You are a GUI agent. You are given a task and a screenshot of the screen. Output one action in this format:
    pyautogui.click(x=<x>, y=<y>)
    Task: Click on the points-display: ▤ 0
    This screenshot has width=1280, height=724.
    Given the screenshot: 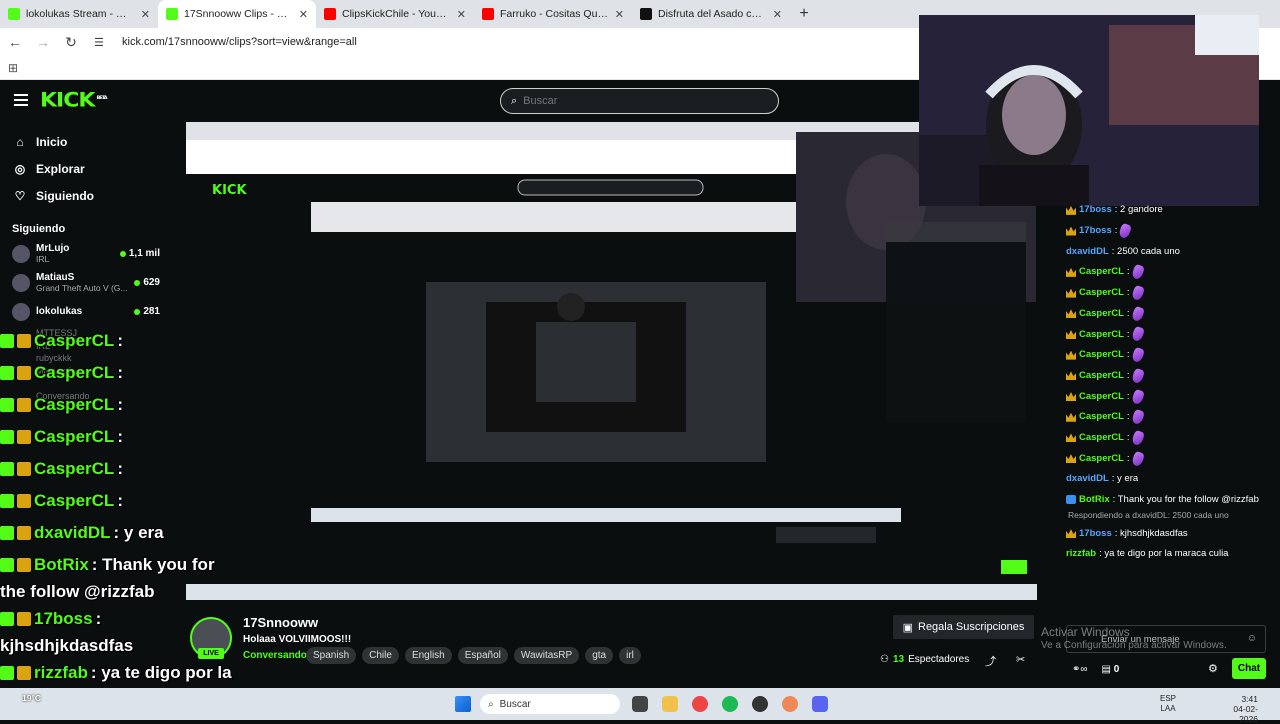 What is the action you would take?
    pyautogui.click(x=1111, y=669)
    